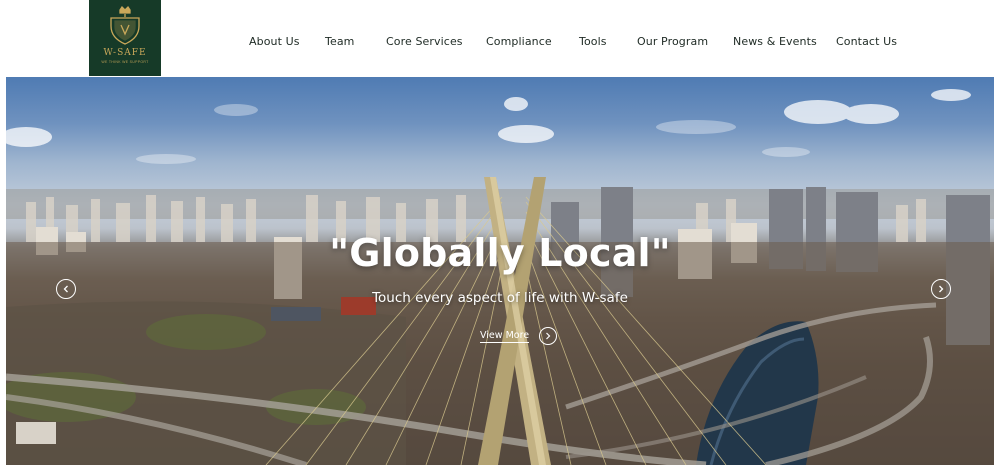 This screenshot has height=465, width=1000. I want to click on nav-item-contact-us: Contact Us, so click(866, 41).